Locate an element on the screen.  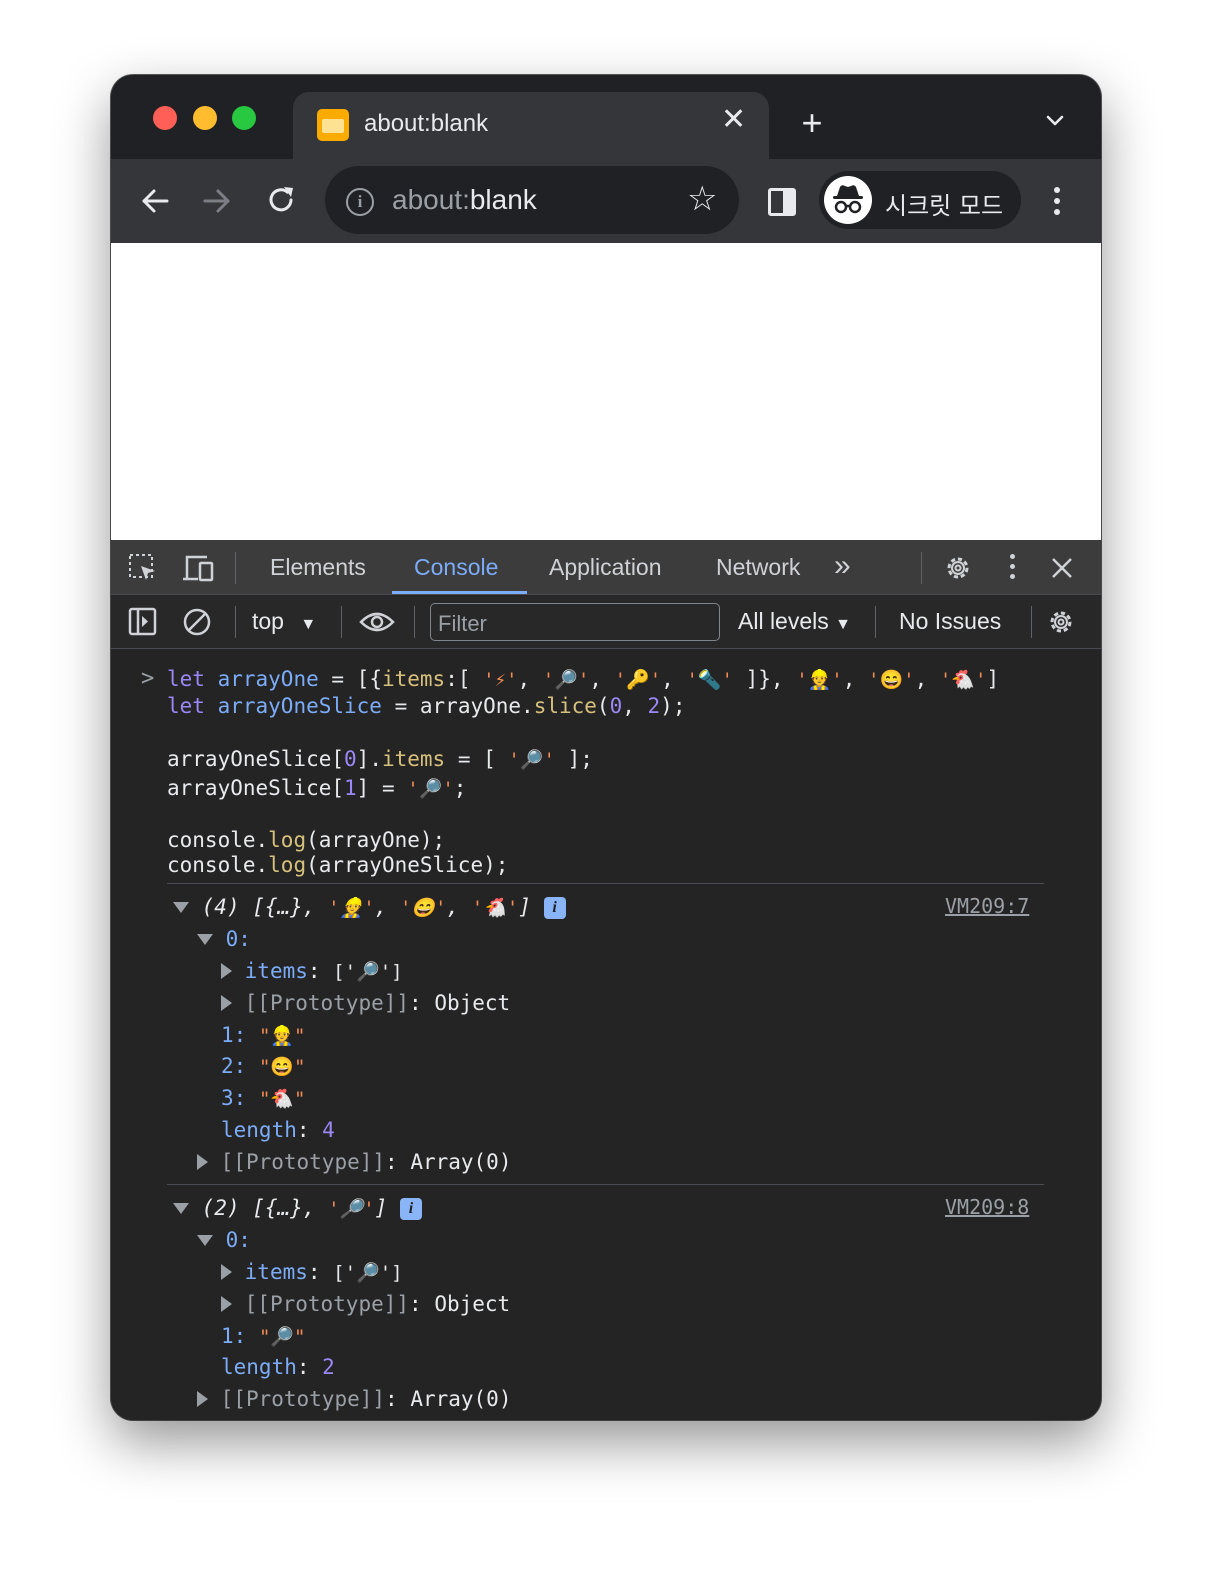
log-summary-1: (4) [{…}, '👷', '😄', '🐔'] i is located at coordinates (369, 908).